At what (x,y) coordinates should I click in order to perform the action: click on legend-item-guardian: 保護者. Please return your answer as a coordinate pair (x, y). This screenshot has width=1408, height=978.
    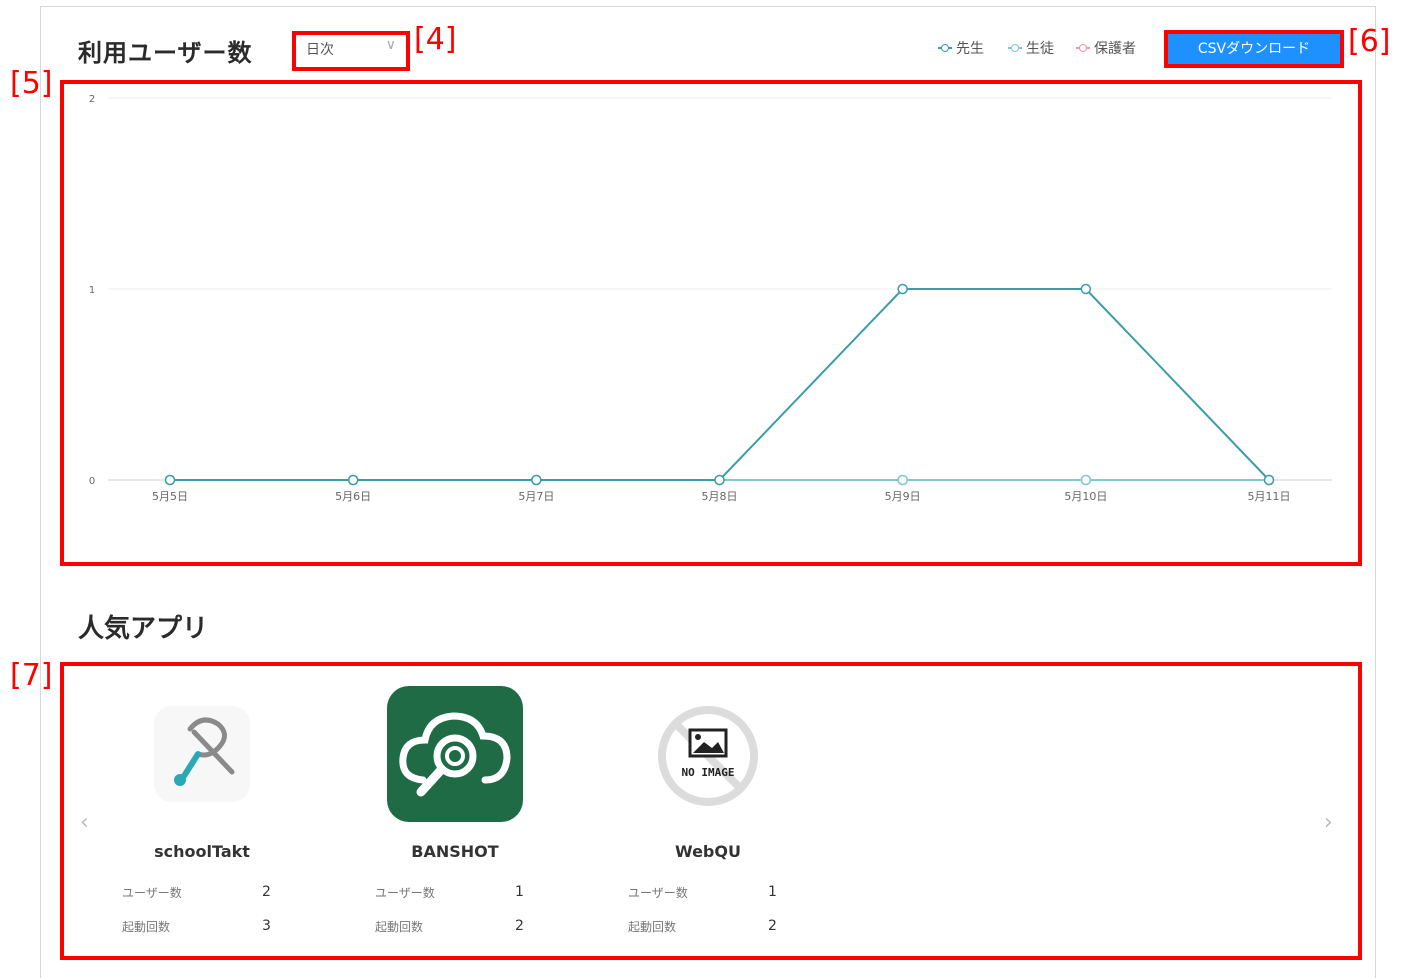
    Looking at the image, I should click on (1106, 48).